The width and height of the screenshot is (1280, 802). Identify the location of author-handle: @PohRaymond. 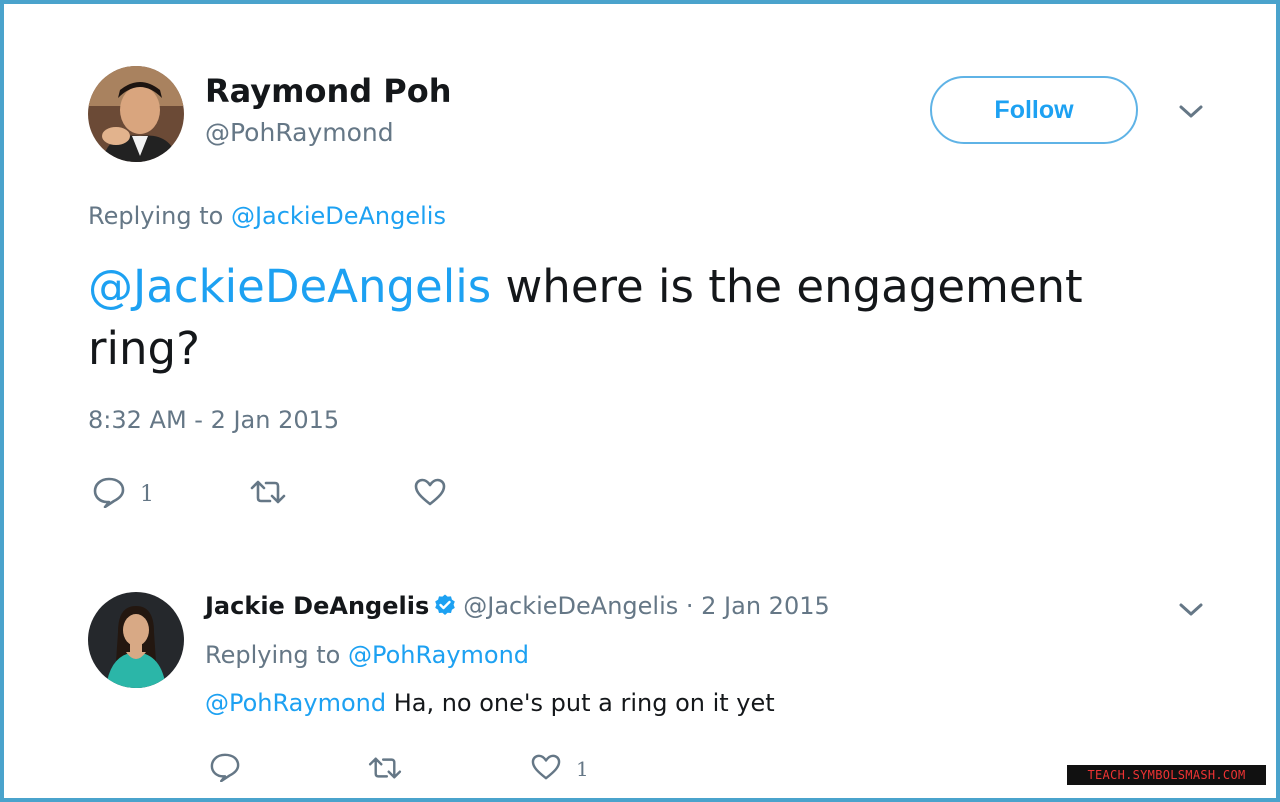
(299, 132).